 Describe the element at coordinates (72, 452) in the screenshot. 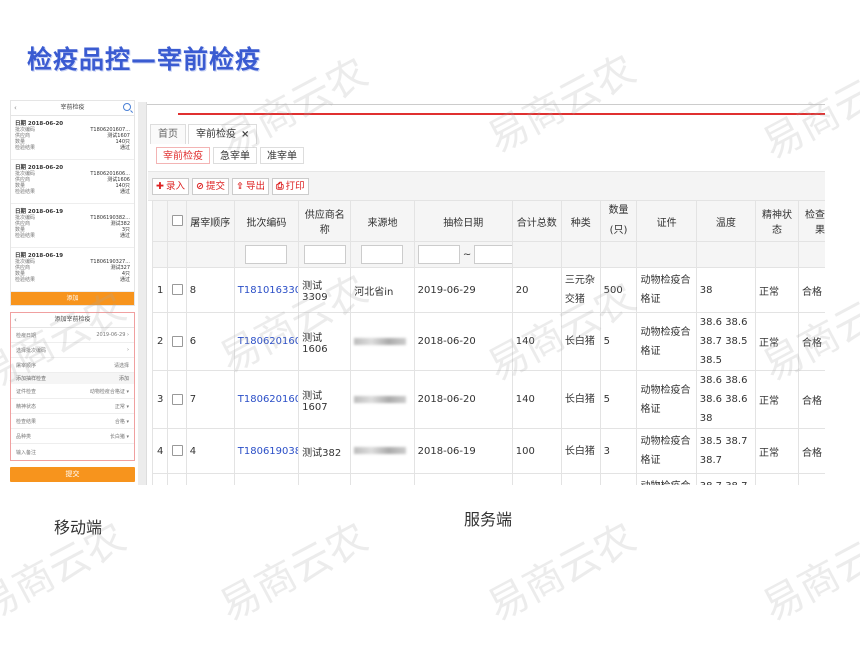

I see `remark-field: 输入备注` at that location.